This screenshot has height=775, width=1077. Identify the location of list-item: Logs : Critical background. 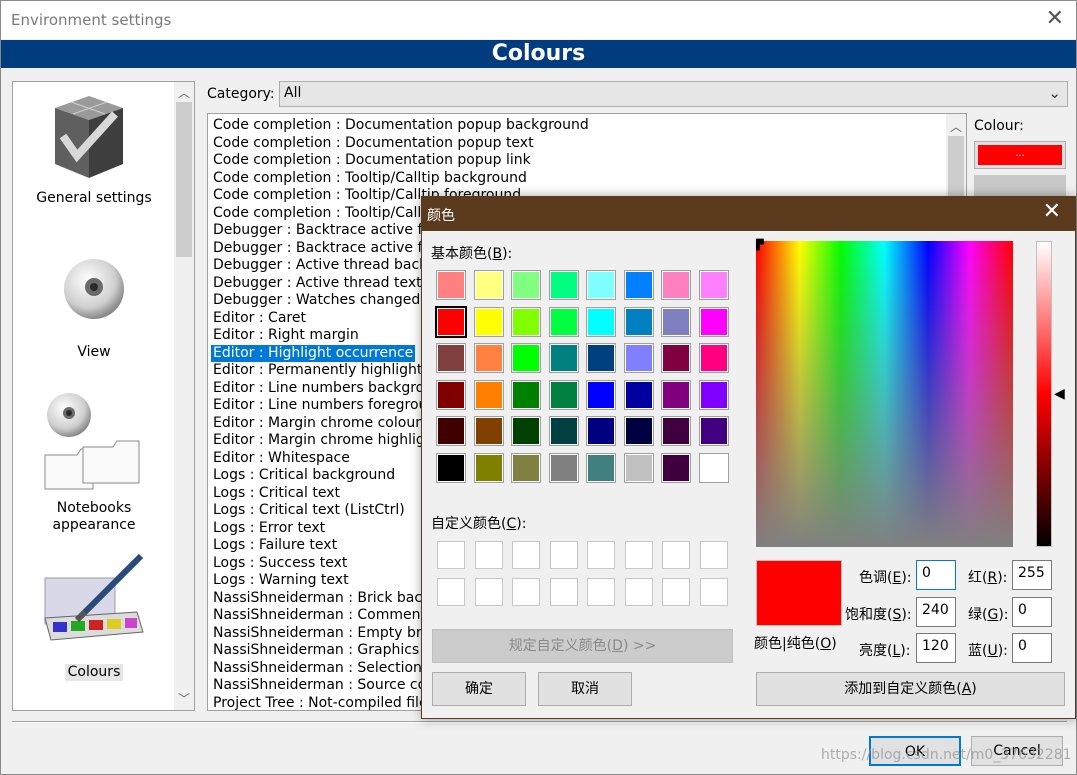
(304, 475).